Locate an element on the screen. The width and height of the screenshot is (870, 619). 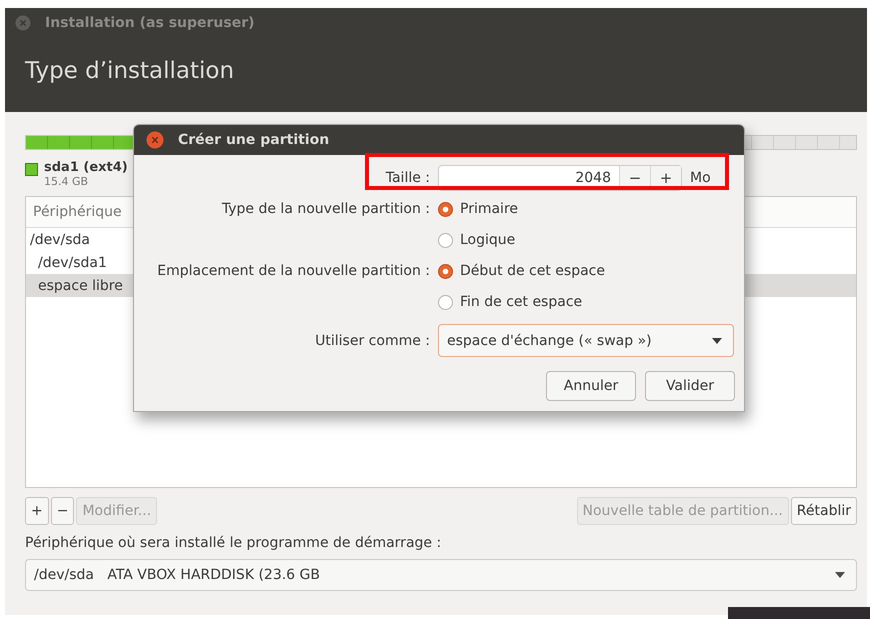
dialog-title: Créer une partition is located at coordinates (254, 140).